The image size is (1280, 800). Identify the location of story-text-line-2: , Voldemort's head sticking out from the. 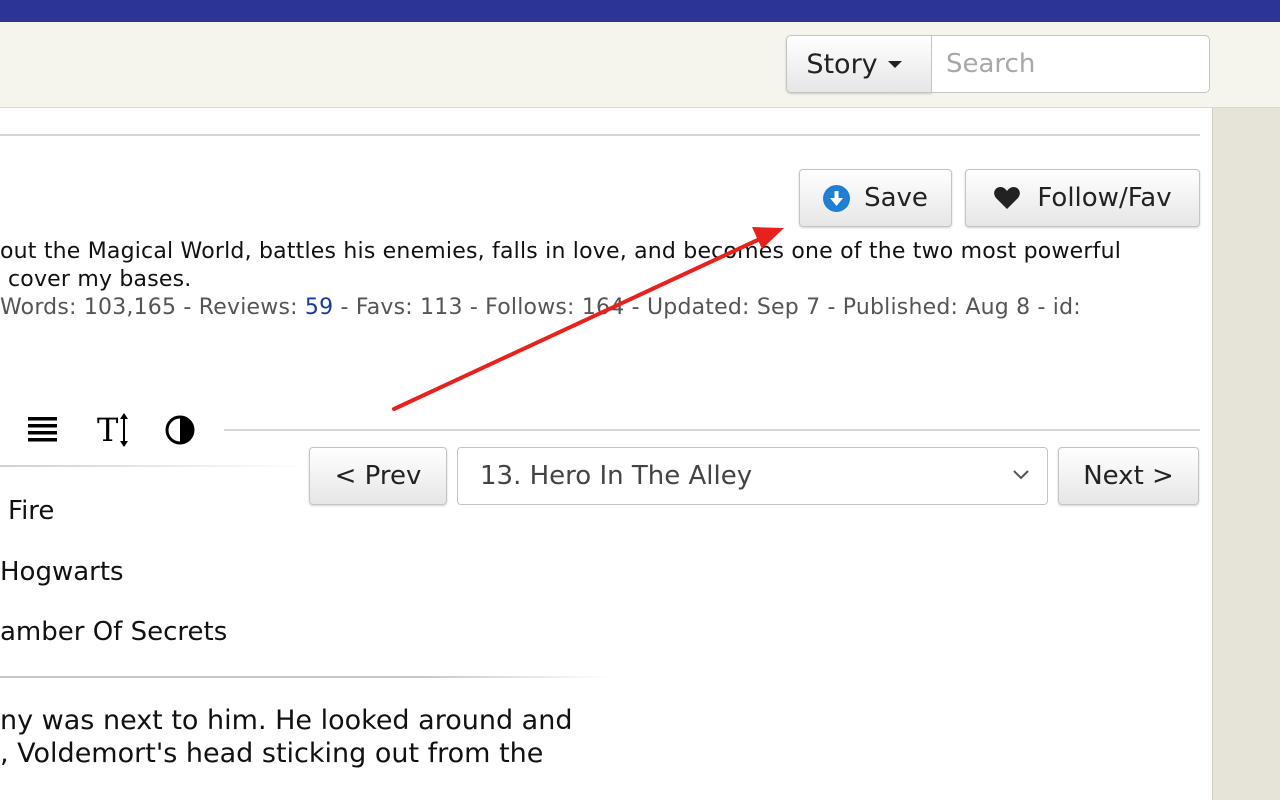
(272, 753).